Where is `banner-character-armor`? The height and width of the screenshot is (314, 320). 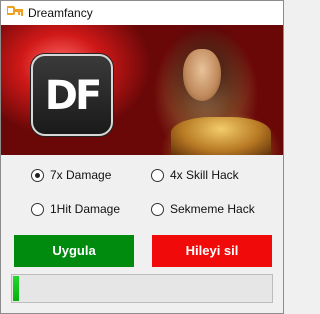
banner-character-armor is located at coordinates (221, 136).